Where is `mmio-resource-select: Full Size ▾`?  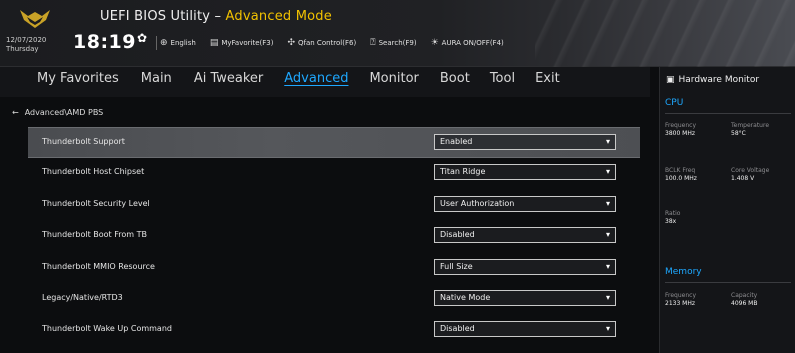
mmio-resource-select: Full Size ▾ is located at coordinates (525, 266).